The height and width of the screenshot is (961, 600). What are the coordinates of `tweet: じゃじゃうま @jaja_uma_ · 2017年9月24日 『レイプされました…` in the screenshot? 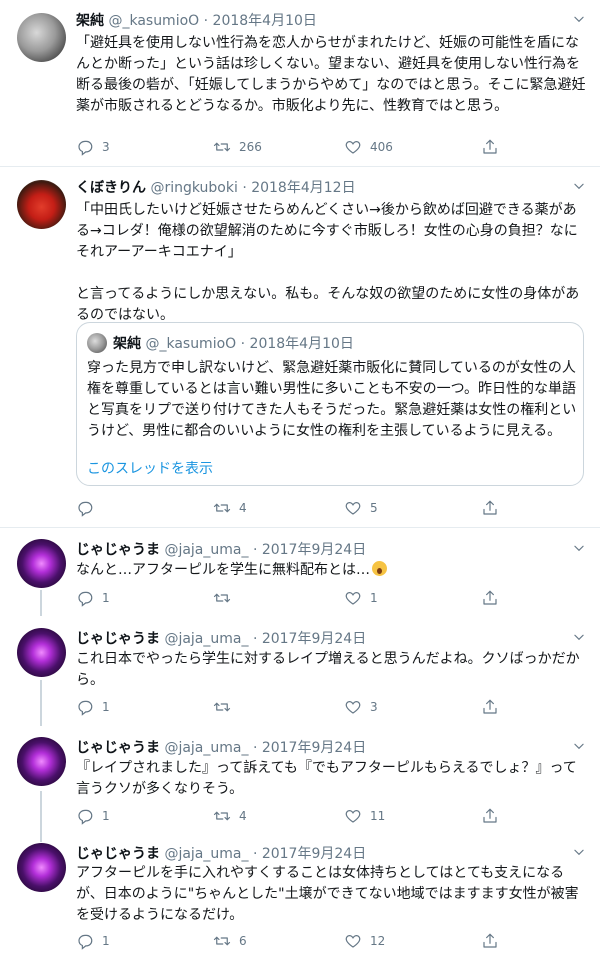 It's located at (300, 784).